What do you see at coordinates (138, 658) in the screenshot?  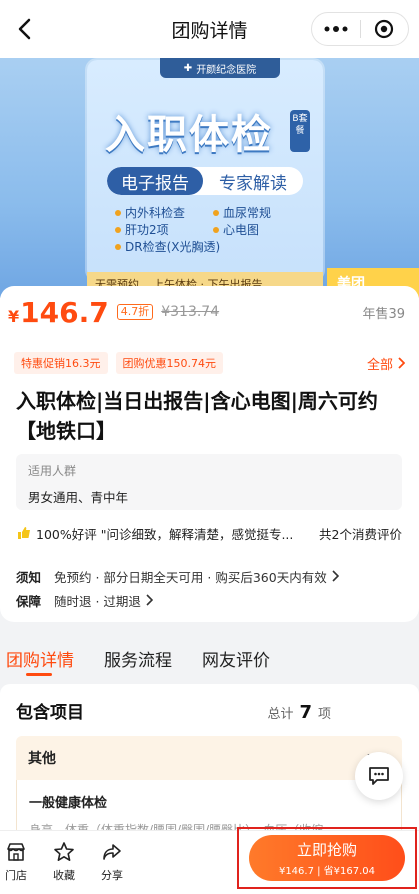 I see `tab-service-flow: 服务流程` at bounding box center [138, 658].